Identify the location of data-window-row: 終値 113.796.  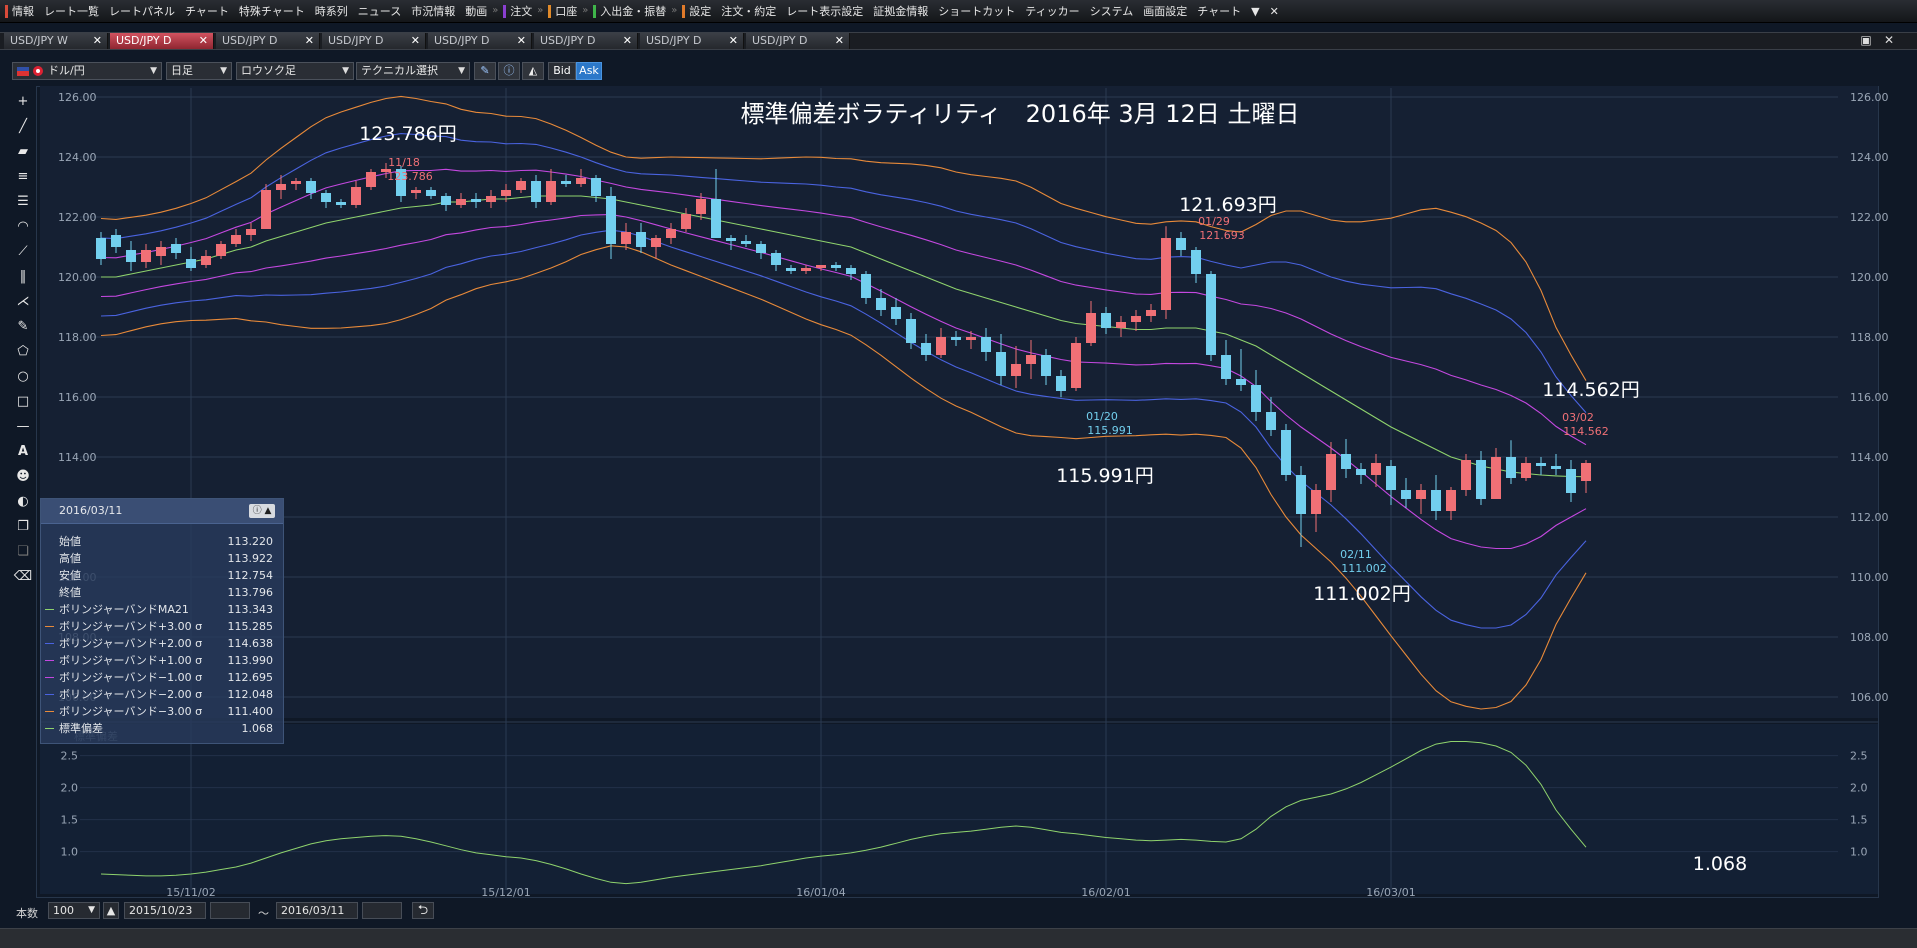
(162, 592).